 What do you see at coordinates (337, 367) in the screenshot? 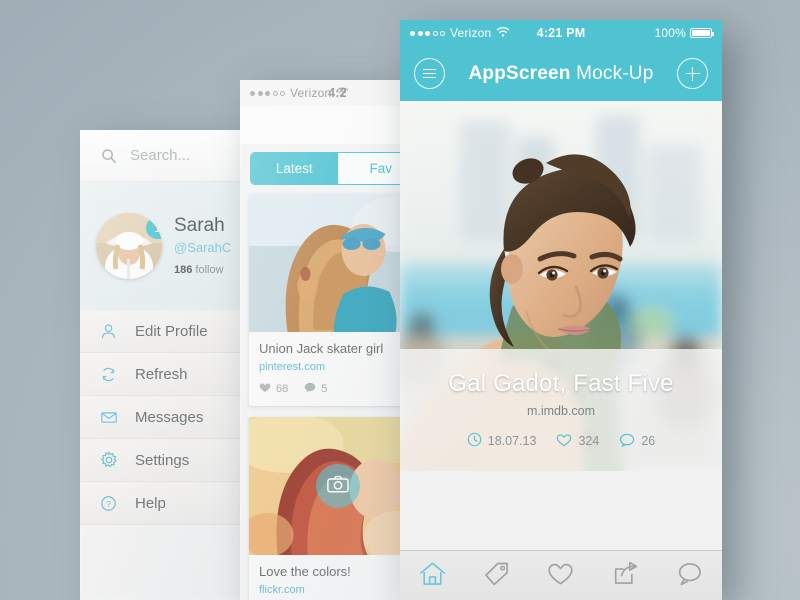
I see `card-source: pinterest.com` at bounding box center [337, 367].